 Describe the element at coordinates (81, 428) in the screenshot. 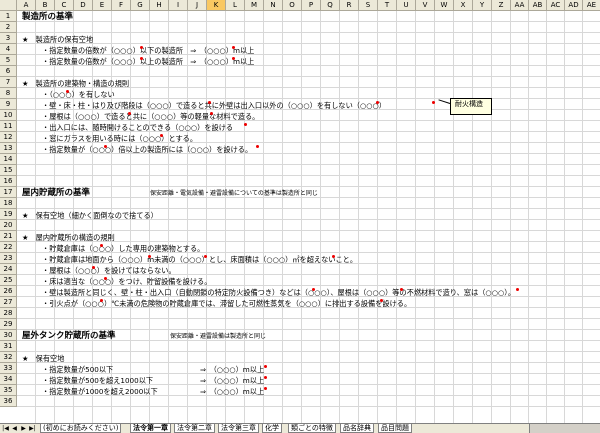

I see `sheet-tab: (初めにお読みください)` at that location.